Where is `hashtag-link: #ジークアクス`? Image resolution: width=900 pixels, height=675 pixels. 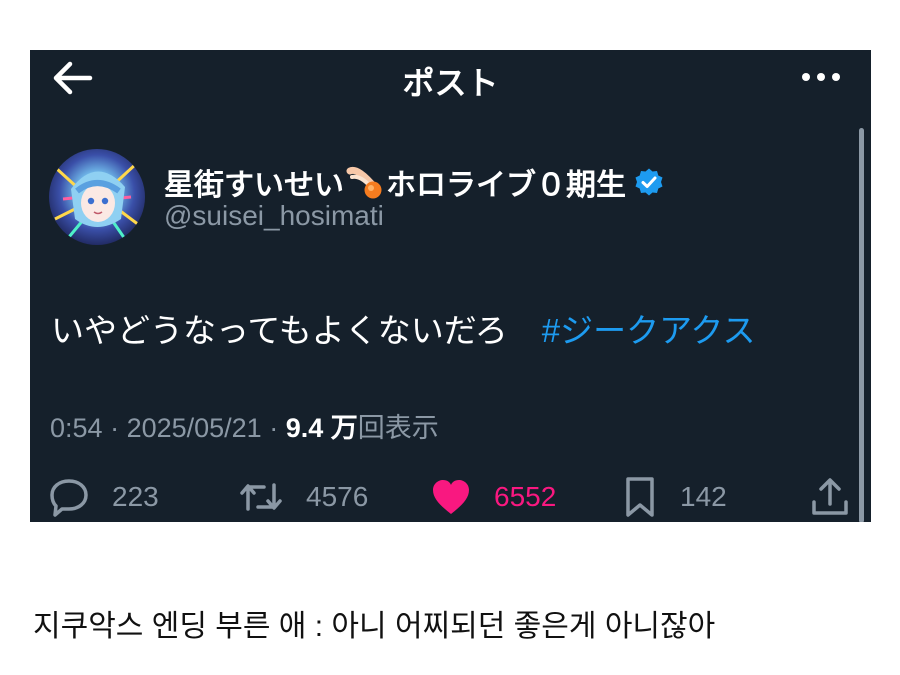
hashtag-link: #ジークアクス is located at coordinates (649, 330).